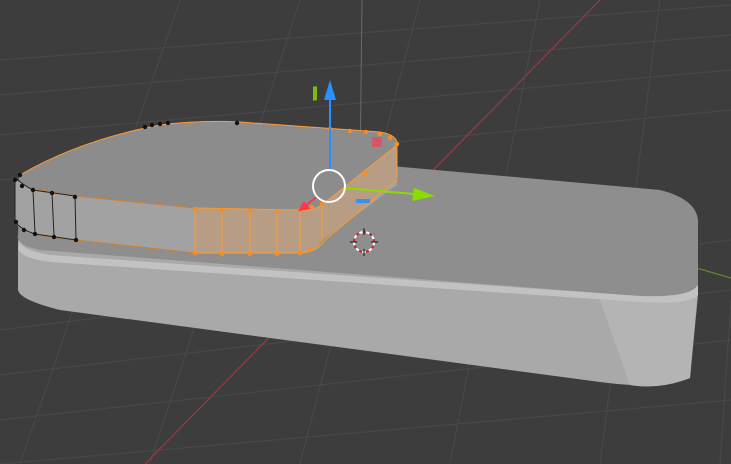 This screenshot has width=731, height=464. Describe the element at coordinates (315, 93) in the screenshot. I see `gizmo-yz-plane-handle` at that location.